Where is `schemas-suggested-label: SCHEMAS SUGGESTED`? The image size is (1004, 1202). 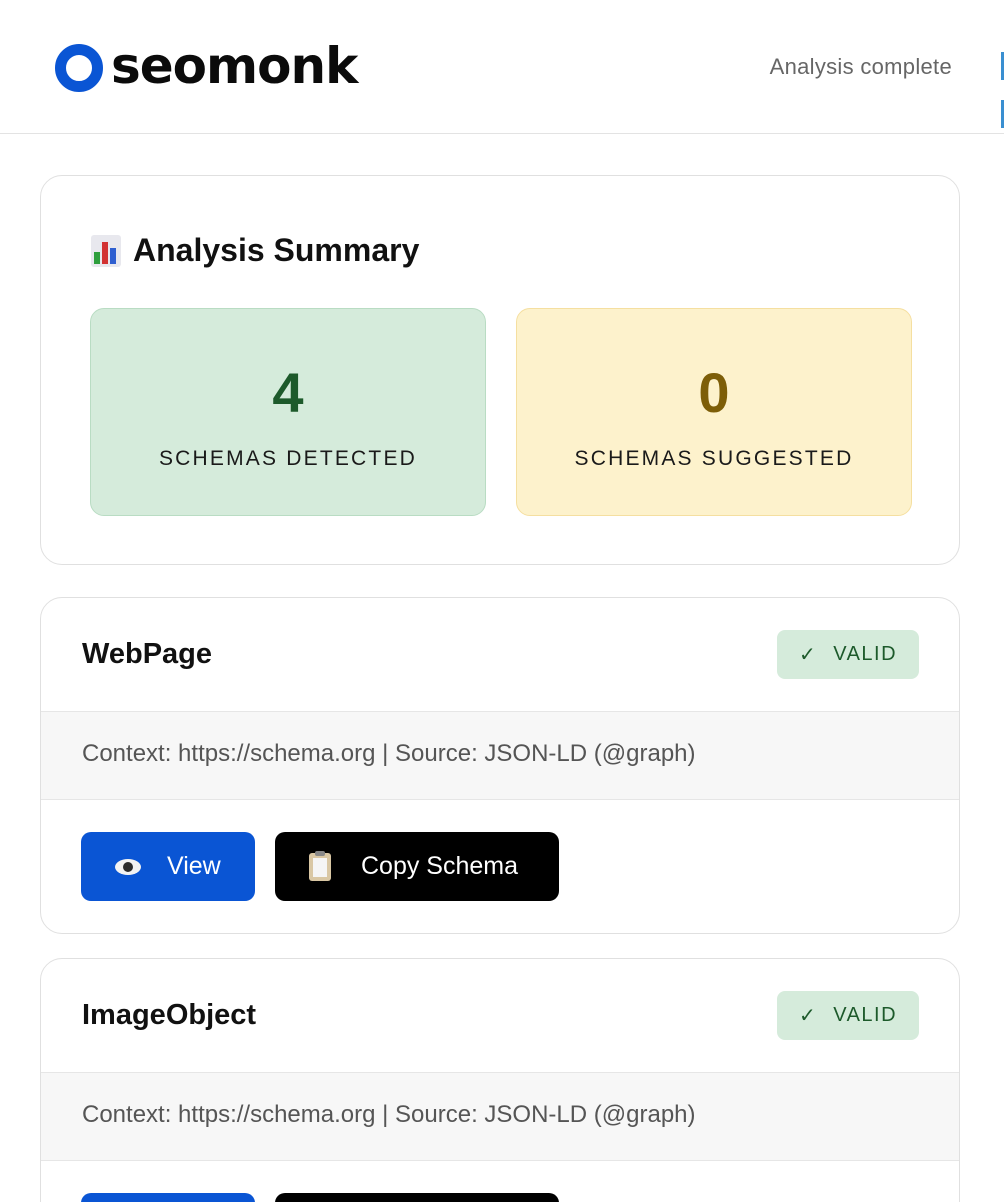 schemas-suggested-label: SCHEMAS SUGGESTED is located at coordinates (714, 458).